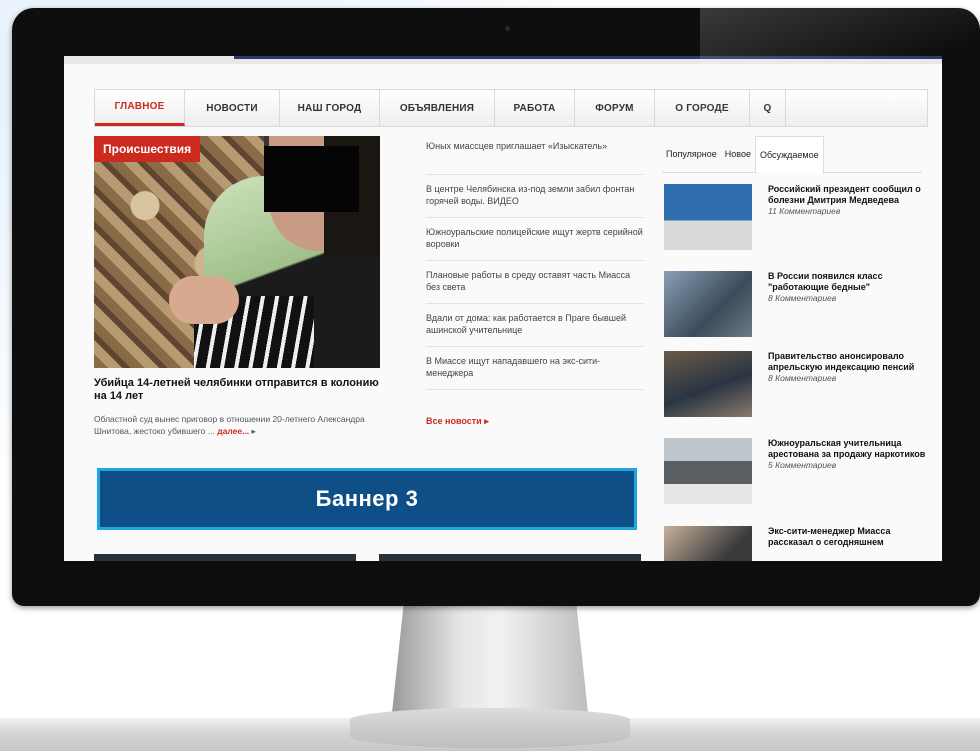 The height and width of the screenshot is (751, 980). I want to click on header-strip, so click(503, 60).